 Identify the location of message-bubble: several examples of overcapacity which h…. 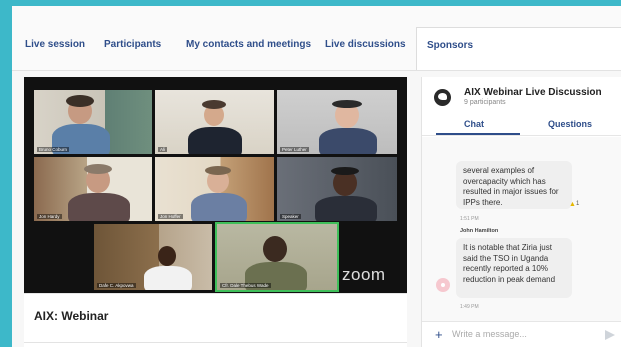
(514, 185).